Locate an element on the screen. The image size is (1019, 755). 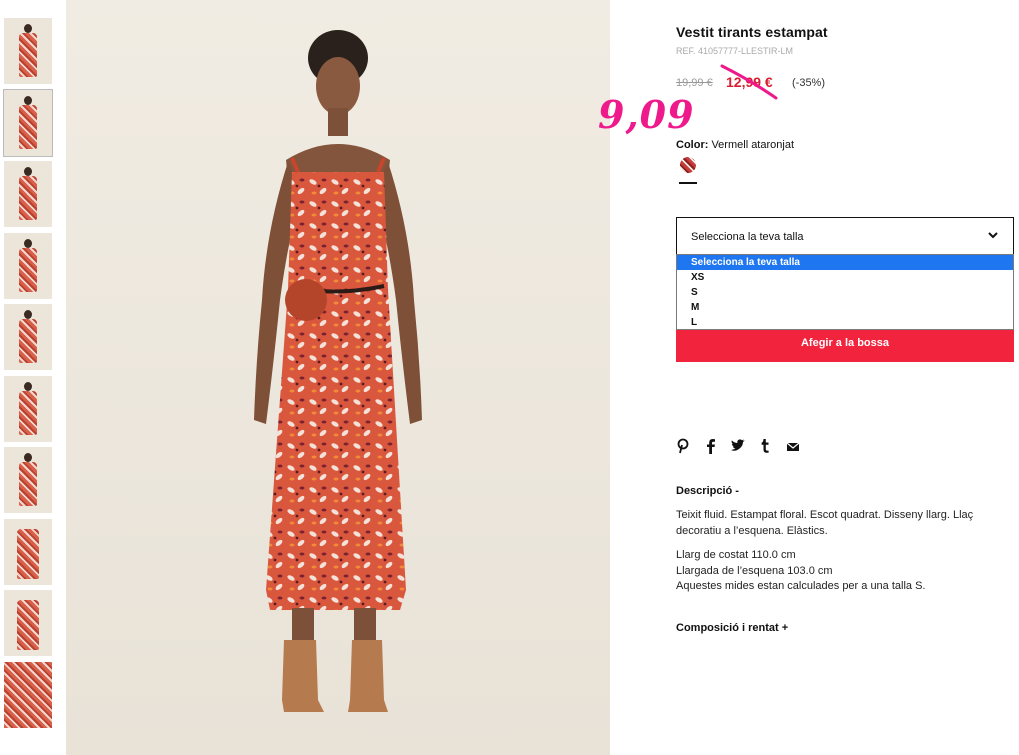
twitter-icon is located at coordinates (738, 446).